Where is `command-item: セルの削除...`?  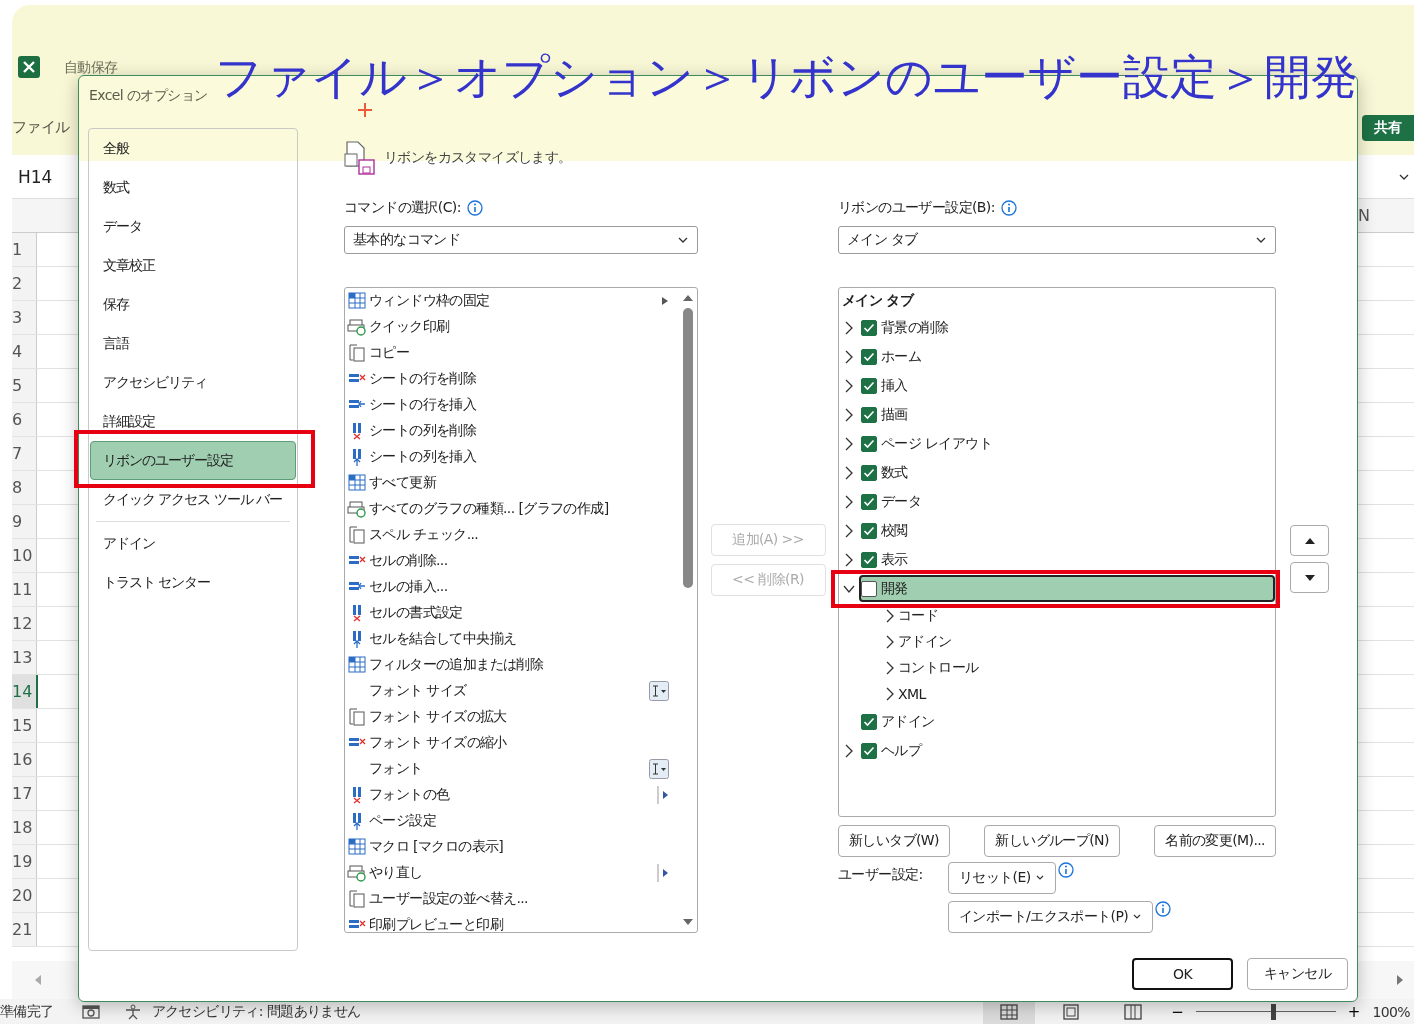
command-item: セルの削除... is located at coordinates (508, 561).